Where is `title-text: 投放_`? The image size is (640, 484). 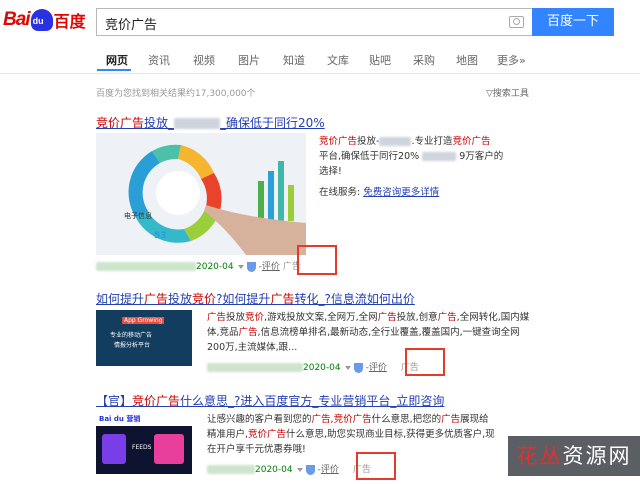
title-text: 投放_ is located at coordinates (159, 123).